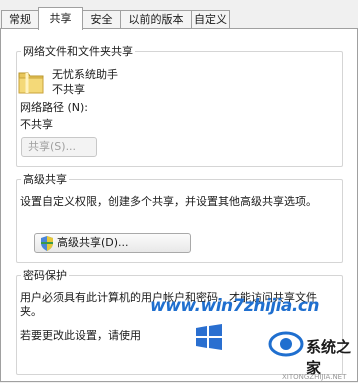 The height and width of the screenshot is (383, 358). Describe the element at coordinates (329, 357) in the screenshot. I see `watermark-brand: 系统之家` at that location.